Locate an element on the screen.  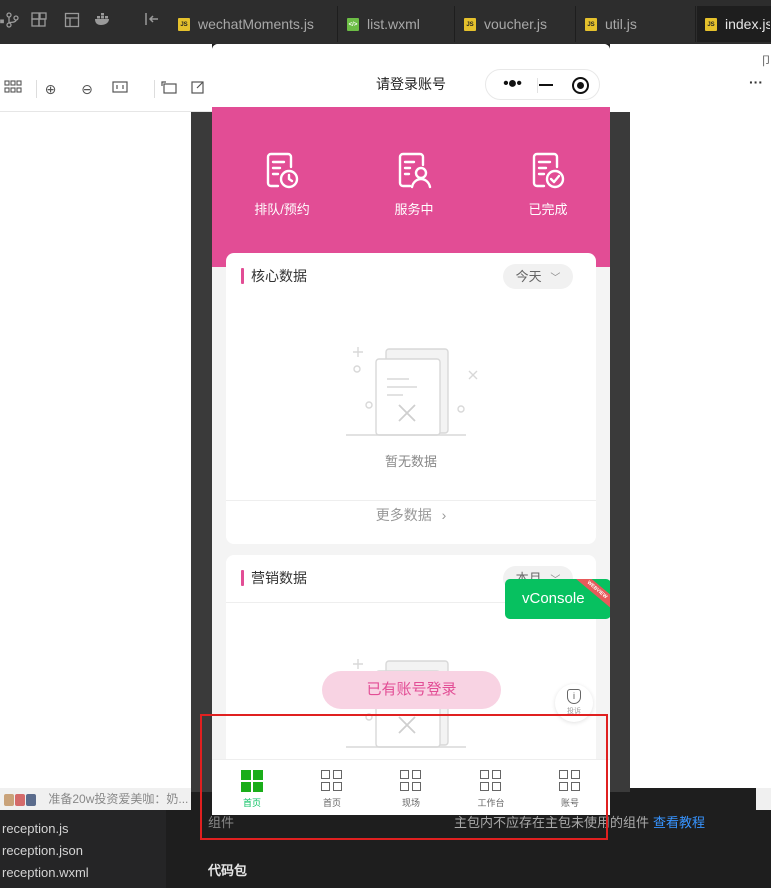
vconsole-button: vConsole WEBVIEW is located at coordinates (557, 599).